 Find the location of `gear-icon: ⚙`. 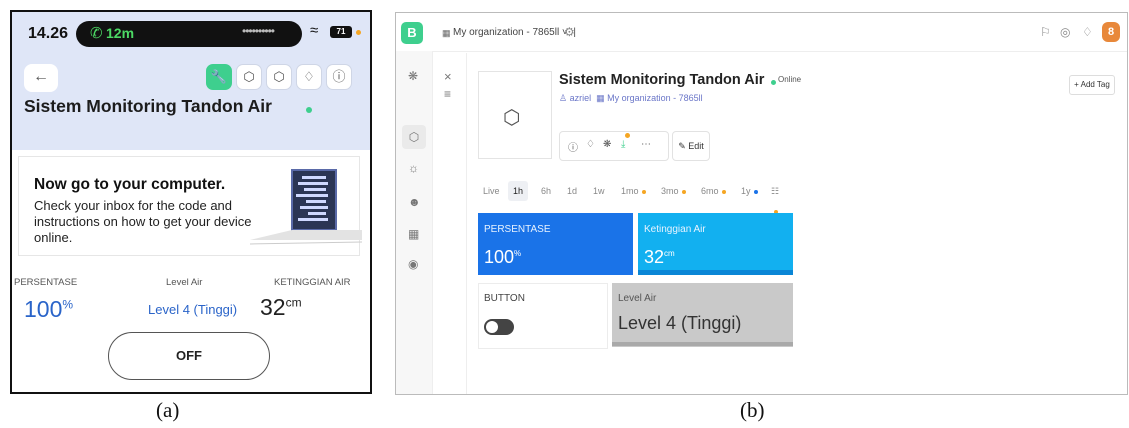

gear-icon: ⚙ is located at coordinates (569, 32).